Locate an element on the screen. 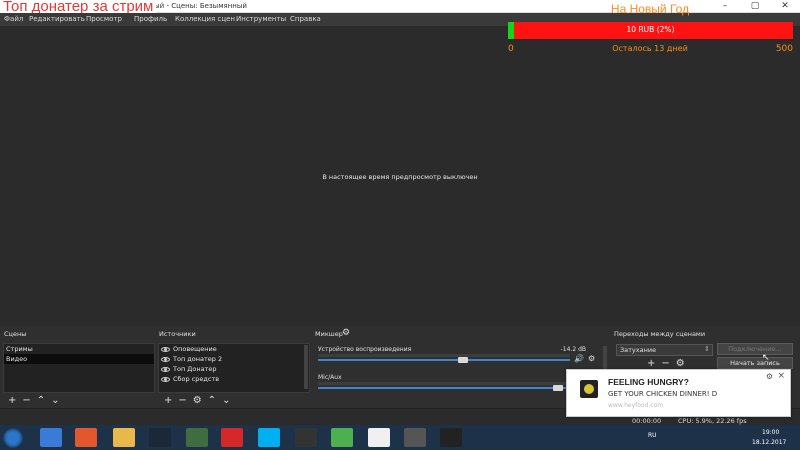  cpu-fps-status: CPU: 5.9%, 22.26 fps is located at coordinates (712, 421).